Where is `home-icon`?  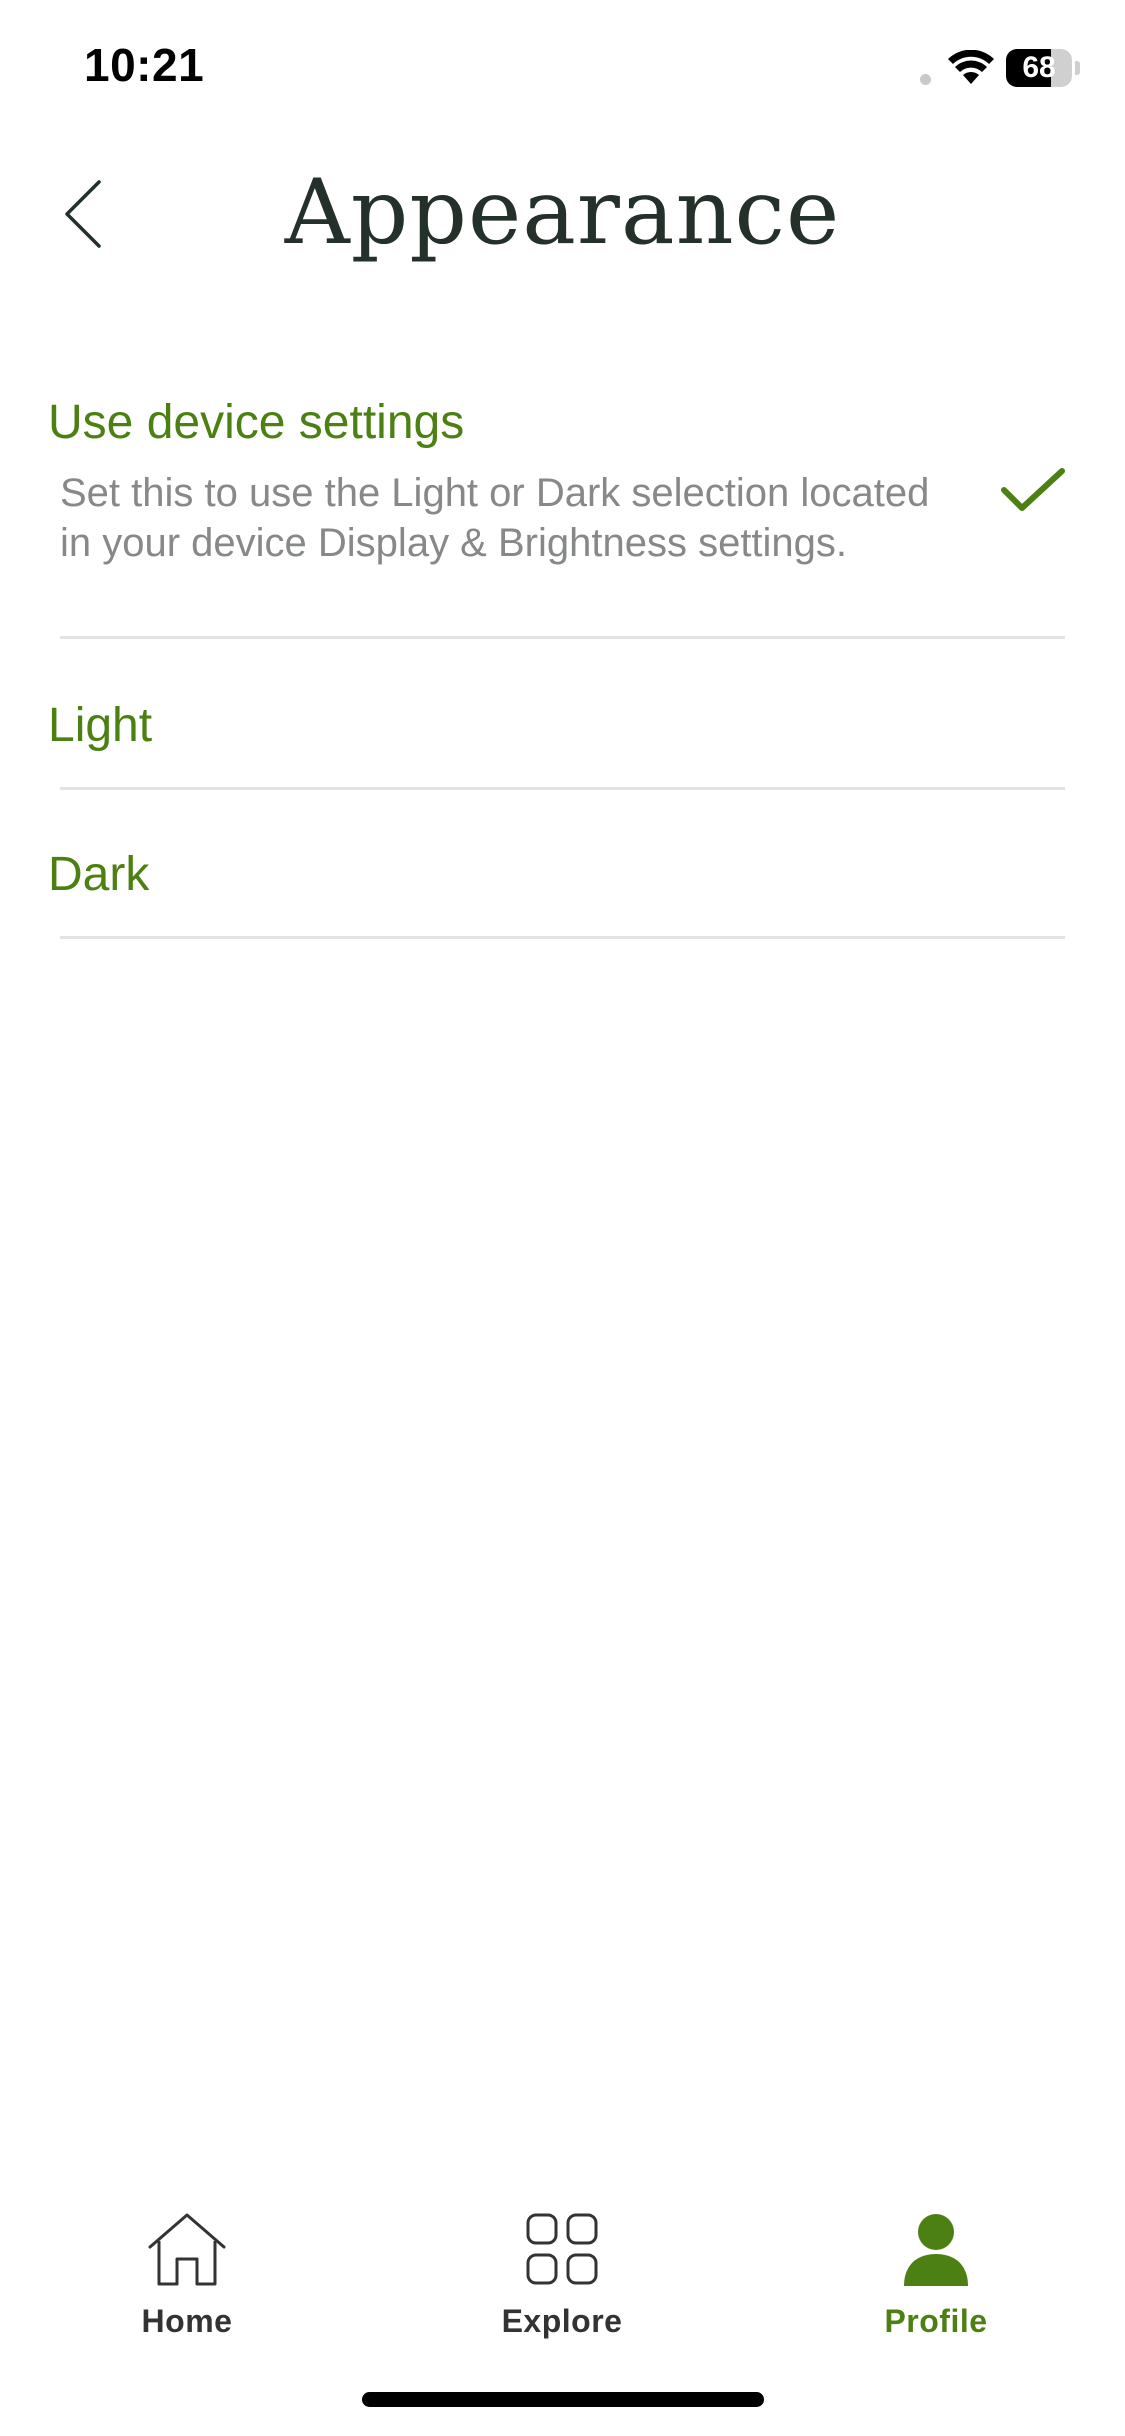 home-icon is located at coordinates (187, 2249).